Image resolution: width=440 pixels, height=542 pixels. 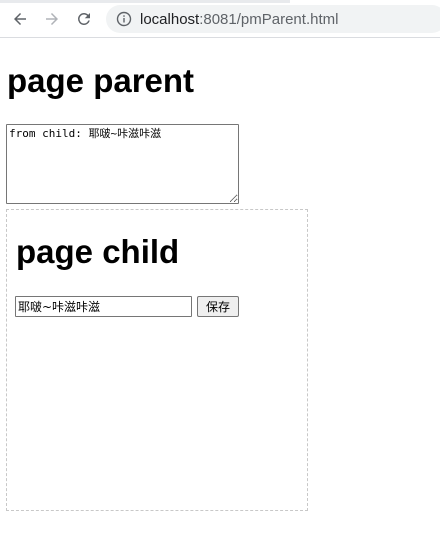 What do you see at coordinates (269, 19) in the screenshot?
I see `url-path: :8081/pmParent.html` at bounding box center [269, 19].